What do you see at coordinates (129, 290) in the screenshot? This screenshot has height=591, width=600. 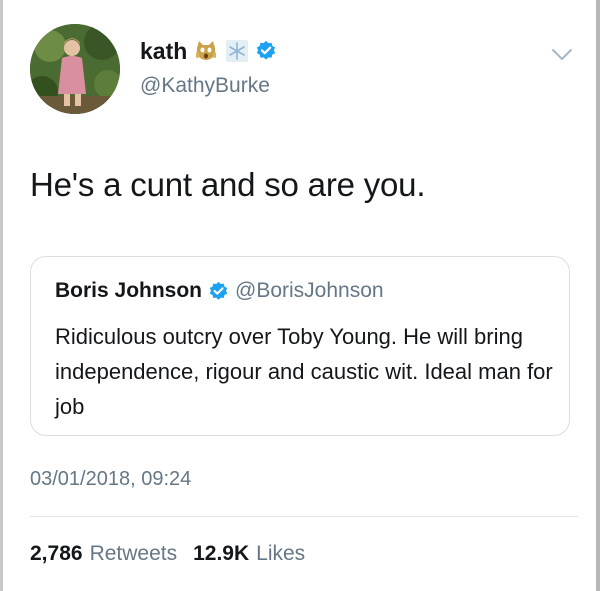 I see `quoted-author-name: Boris Johnson` at bounding box center [129, 290].